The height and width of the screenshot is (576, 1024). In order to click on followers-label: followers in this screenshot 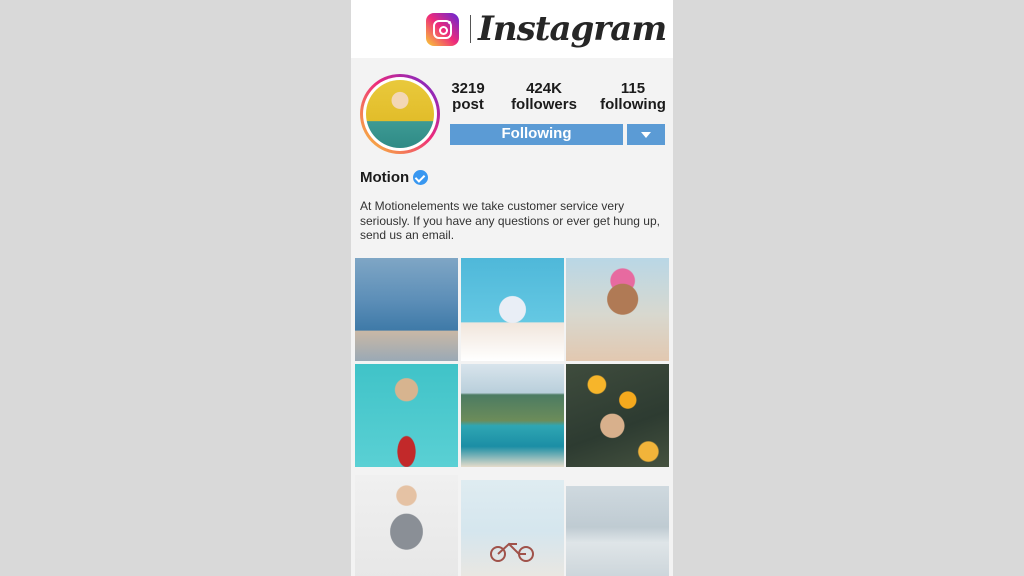, I will do `click(544, 104)`.